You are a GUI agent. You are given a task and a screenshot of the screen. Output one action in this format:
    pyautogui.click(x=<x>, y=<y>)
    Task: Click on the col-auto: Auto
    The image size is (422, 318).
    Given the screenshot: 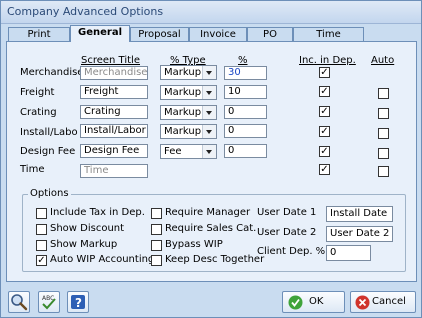 What is the action you would take?
    pyautogui.click(x=383, y=60)
    